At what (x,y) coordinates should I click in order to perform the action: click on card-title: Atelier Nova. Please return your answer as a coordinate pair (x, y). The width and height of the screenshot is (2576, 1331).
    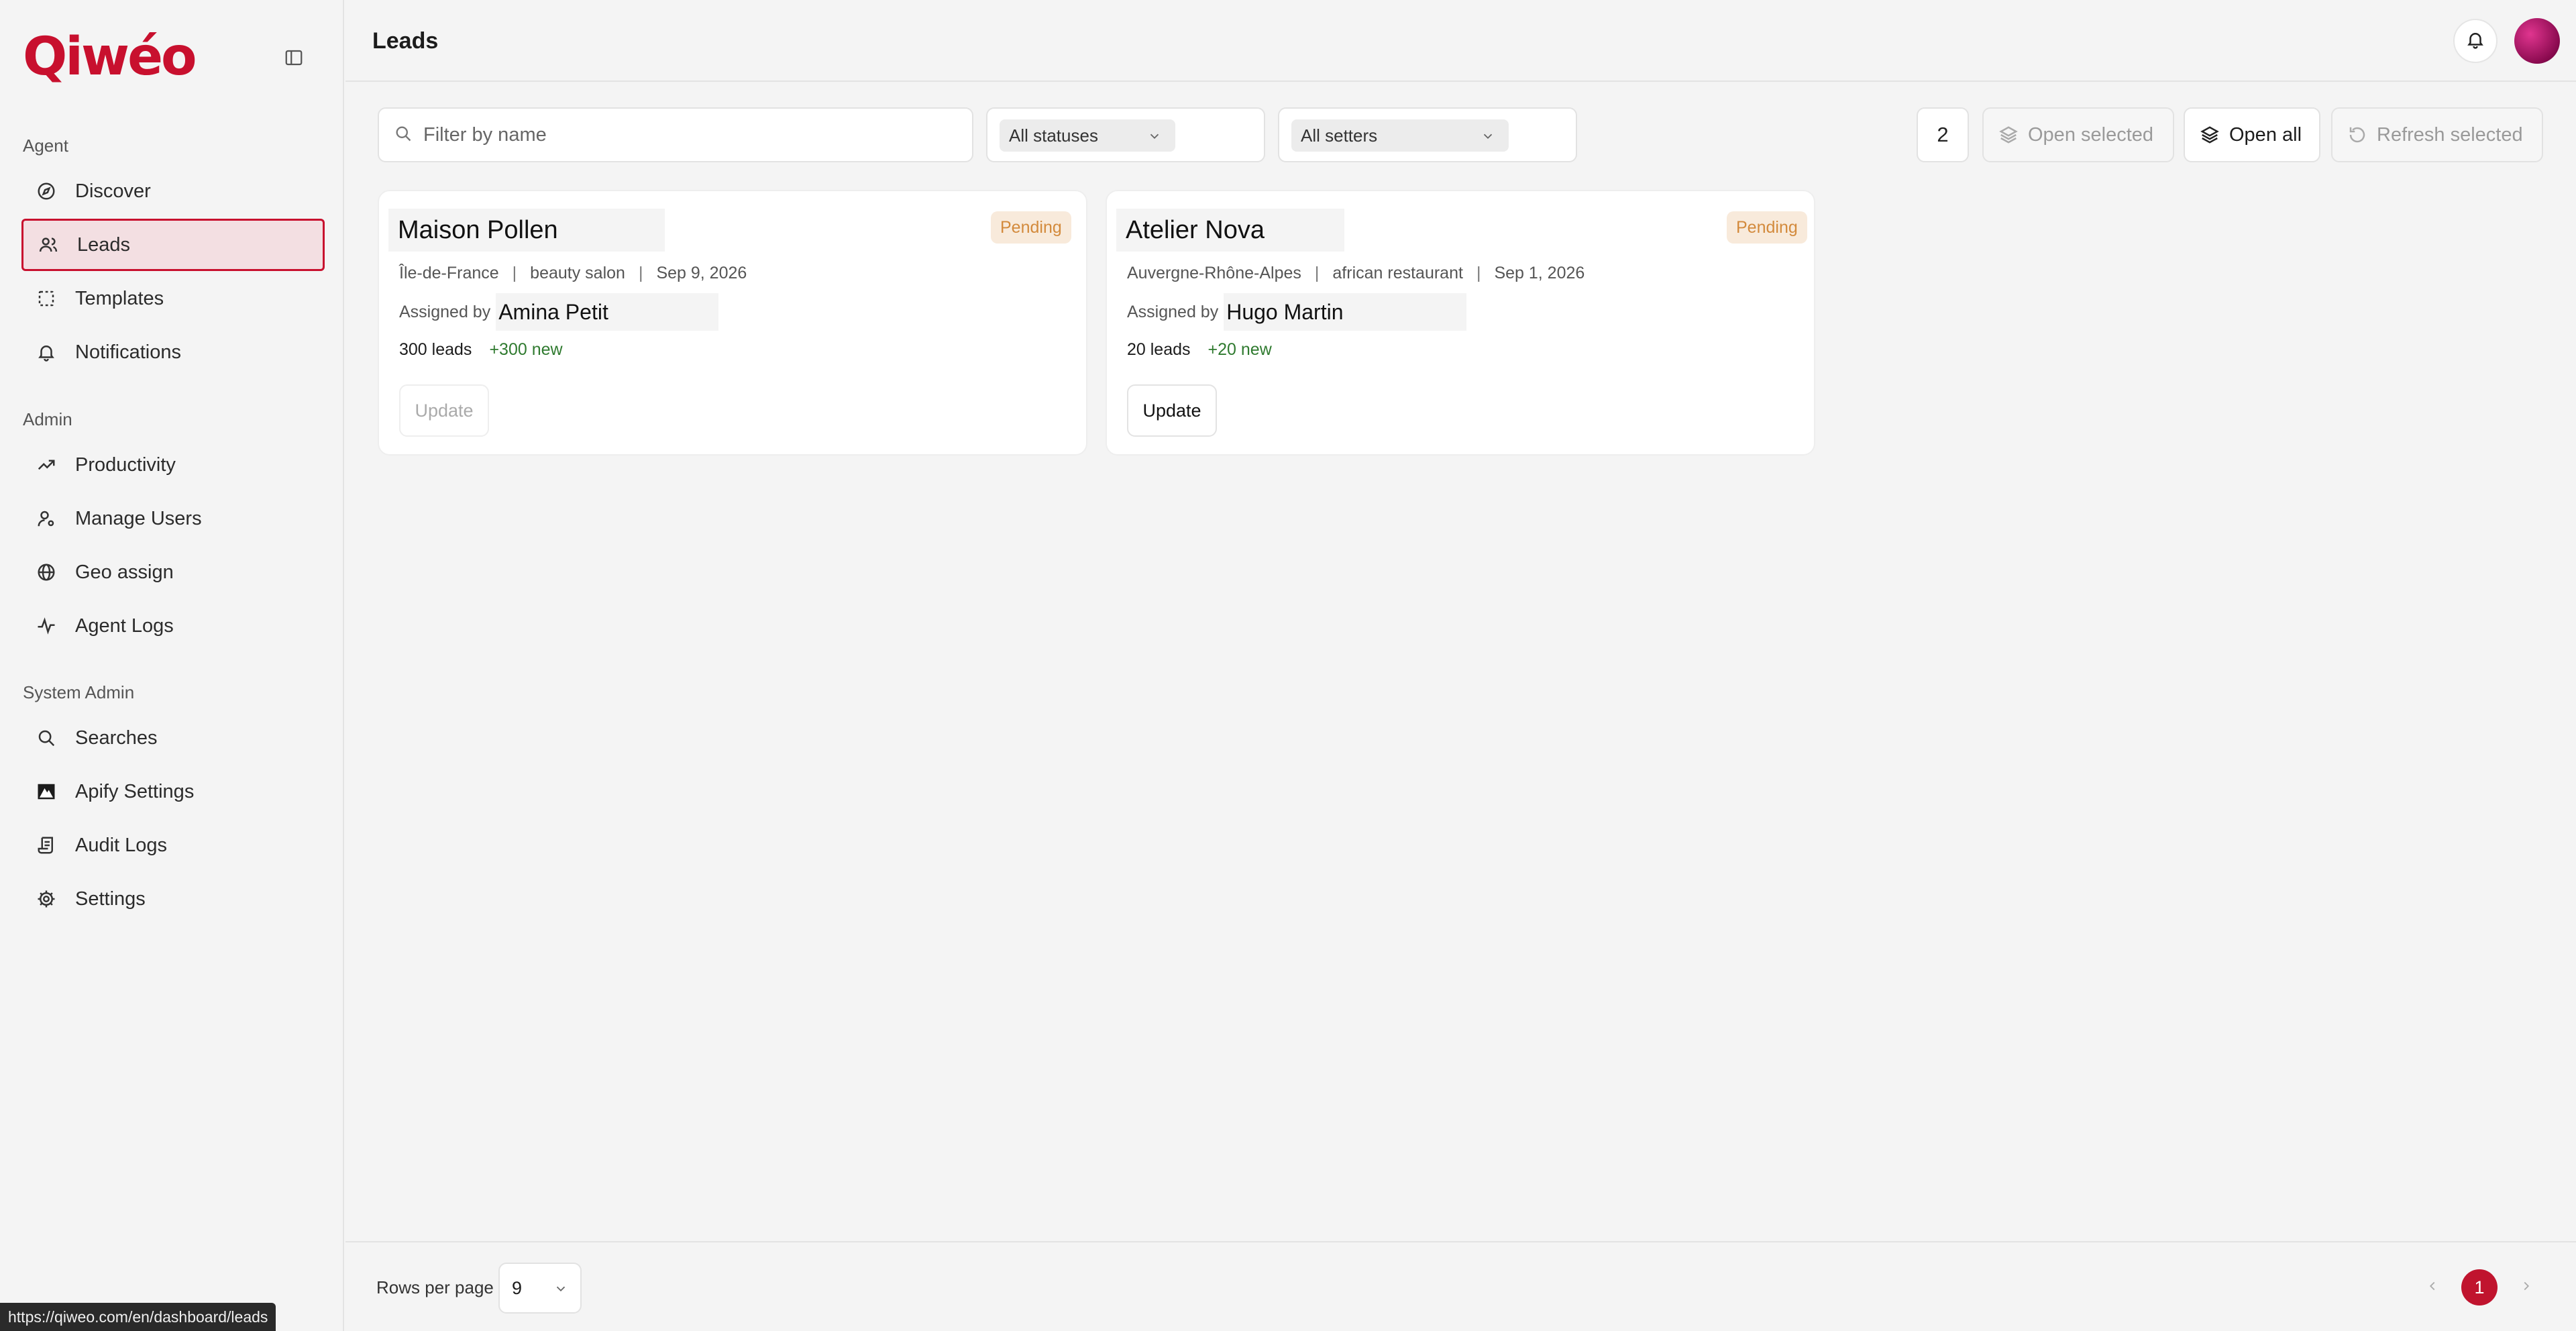
    Looking at the image, I should click on (1230, 230).